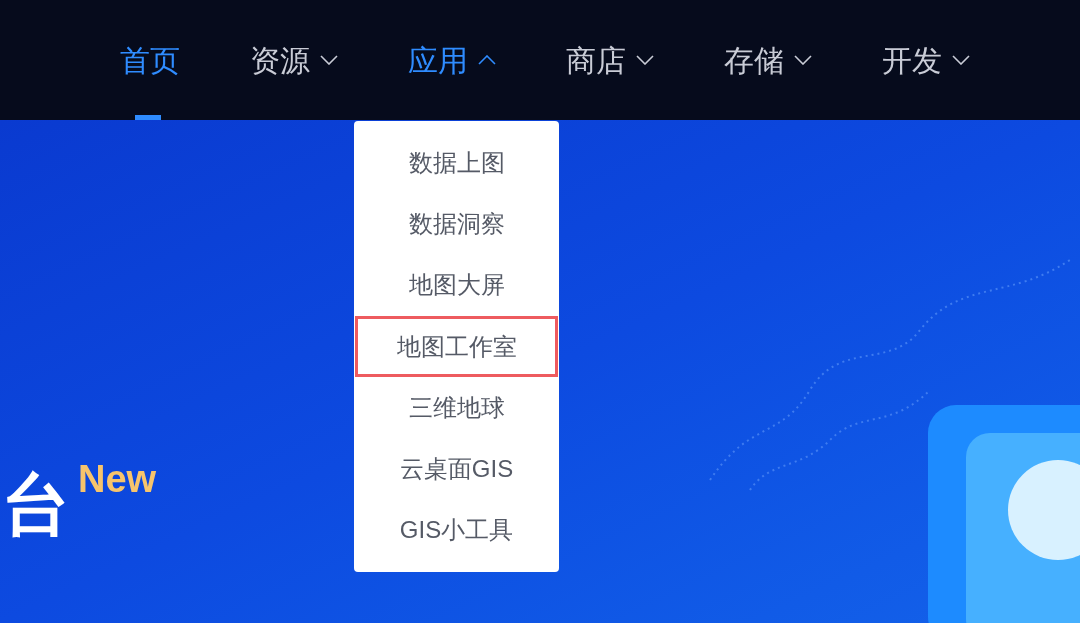 The height and width of the screenshot is (623, 1080). What do you see at coordinates (768, 60) in the screenshot?
I see `nav-item: 存储` at bounding box center [768, 60].